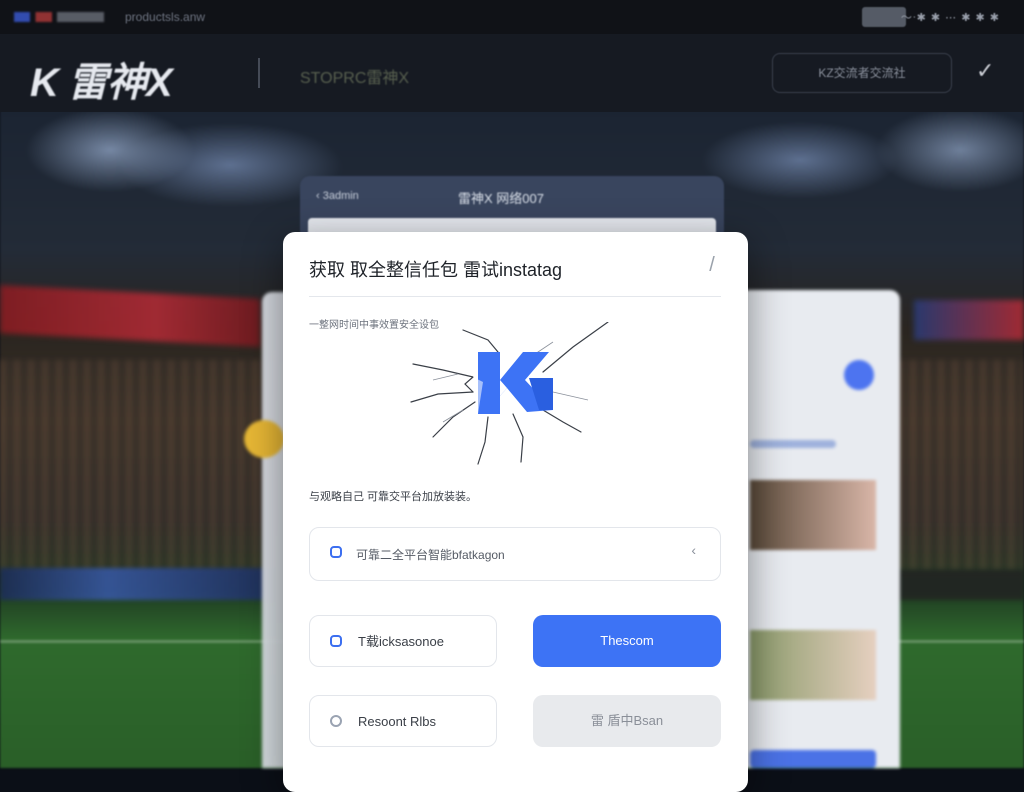 The image size is (1024, 792). I want to click on site-logo: K 雷神X, so click(101, 79).